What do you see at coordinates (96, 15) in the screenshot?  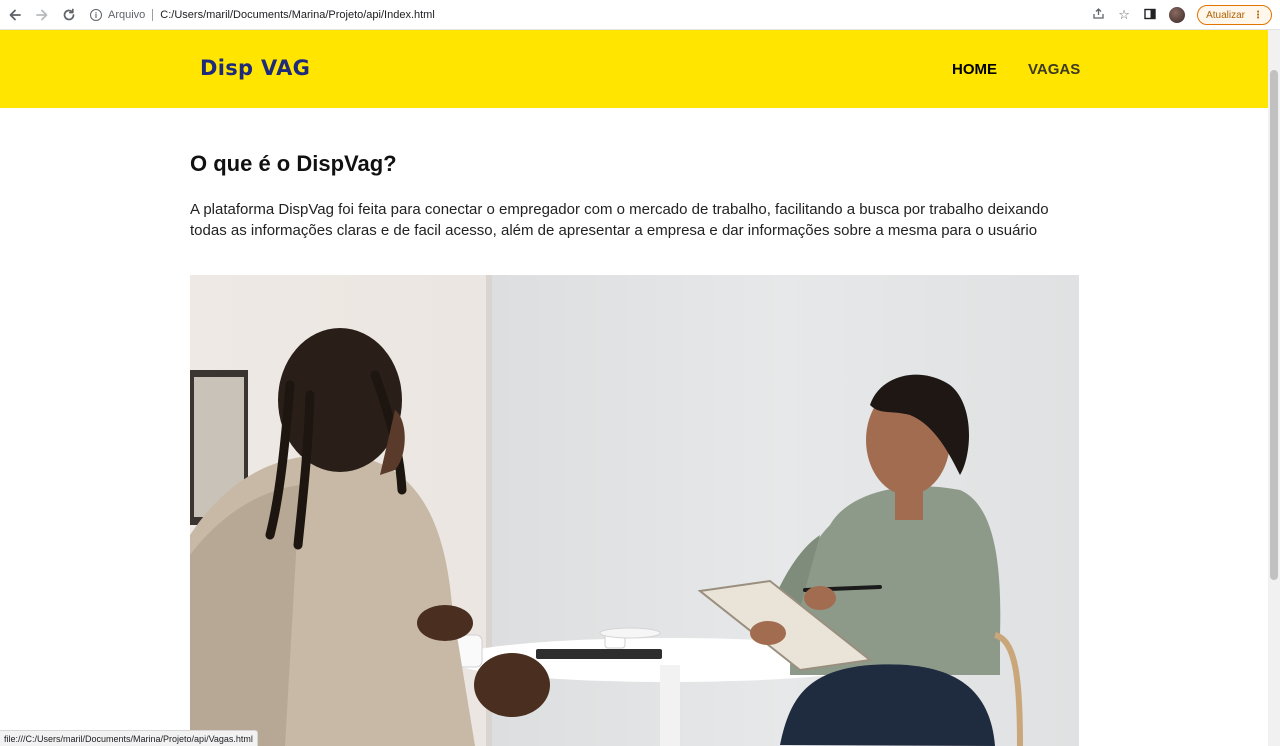 I see `info-icon: i` at bounding box center [96, 15].